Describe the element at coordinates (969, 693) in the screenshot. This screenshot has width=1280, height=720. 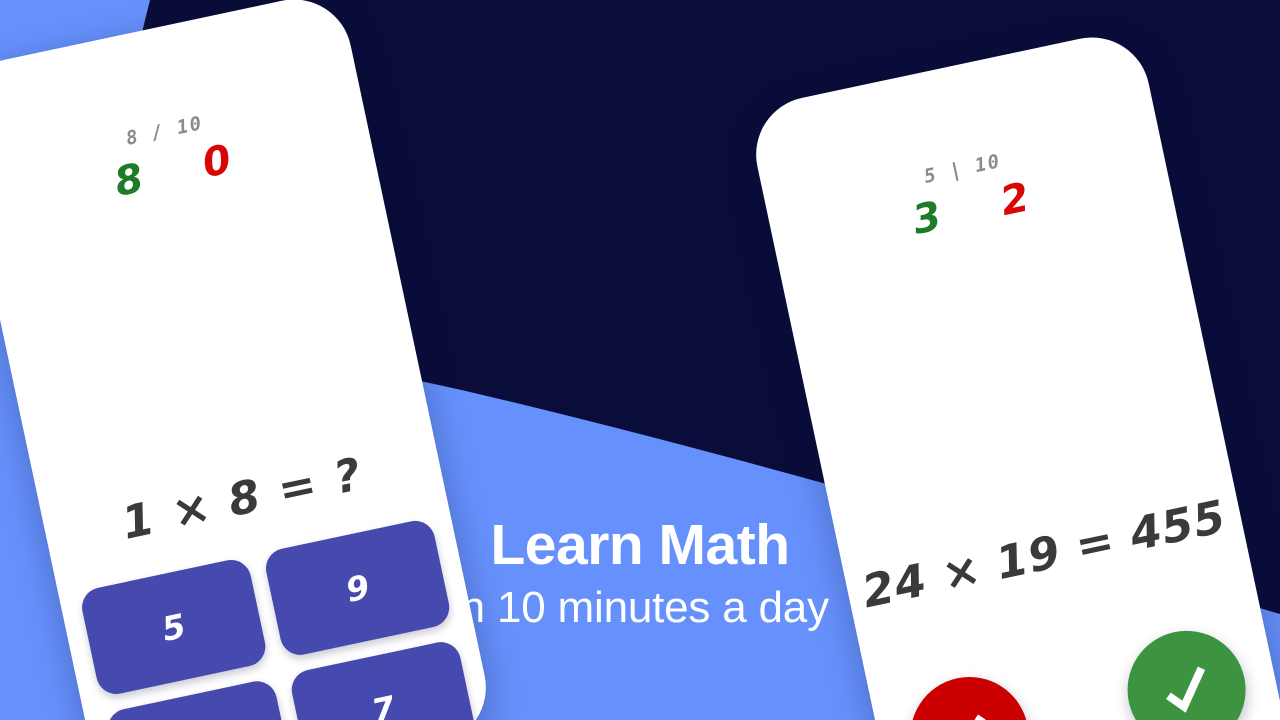
I see `false-answer-button` at that location.